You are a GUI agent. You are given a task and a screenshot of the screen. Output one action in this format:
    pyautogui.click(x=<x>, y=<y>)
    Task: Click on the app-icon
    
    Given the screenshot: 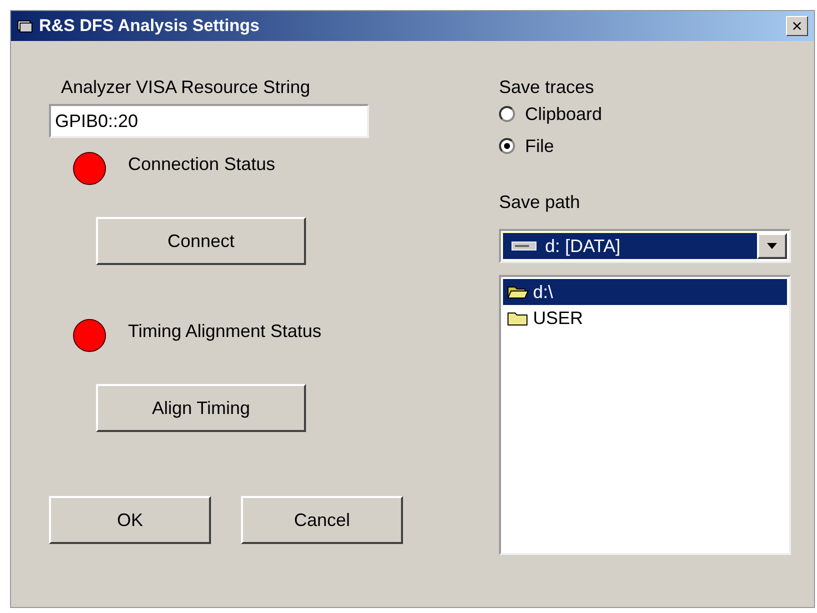 What is the action you would take?
    pyautogui.click(x=25, y=26)
    